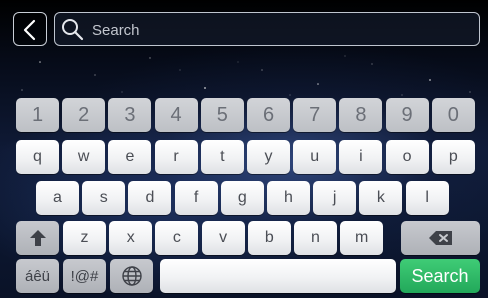 Image resolution: width=488 pixels, height=298 pixels. I want to click on key-u: u, so click(315, 157).